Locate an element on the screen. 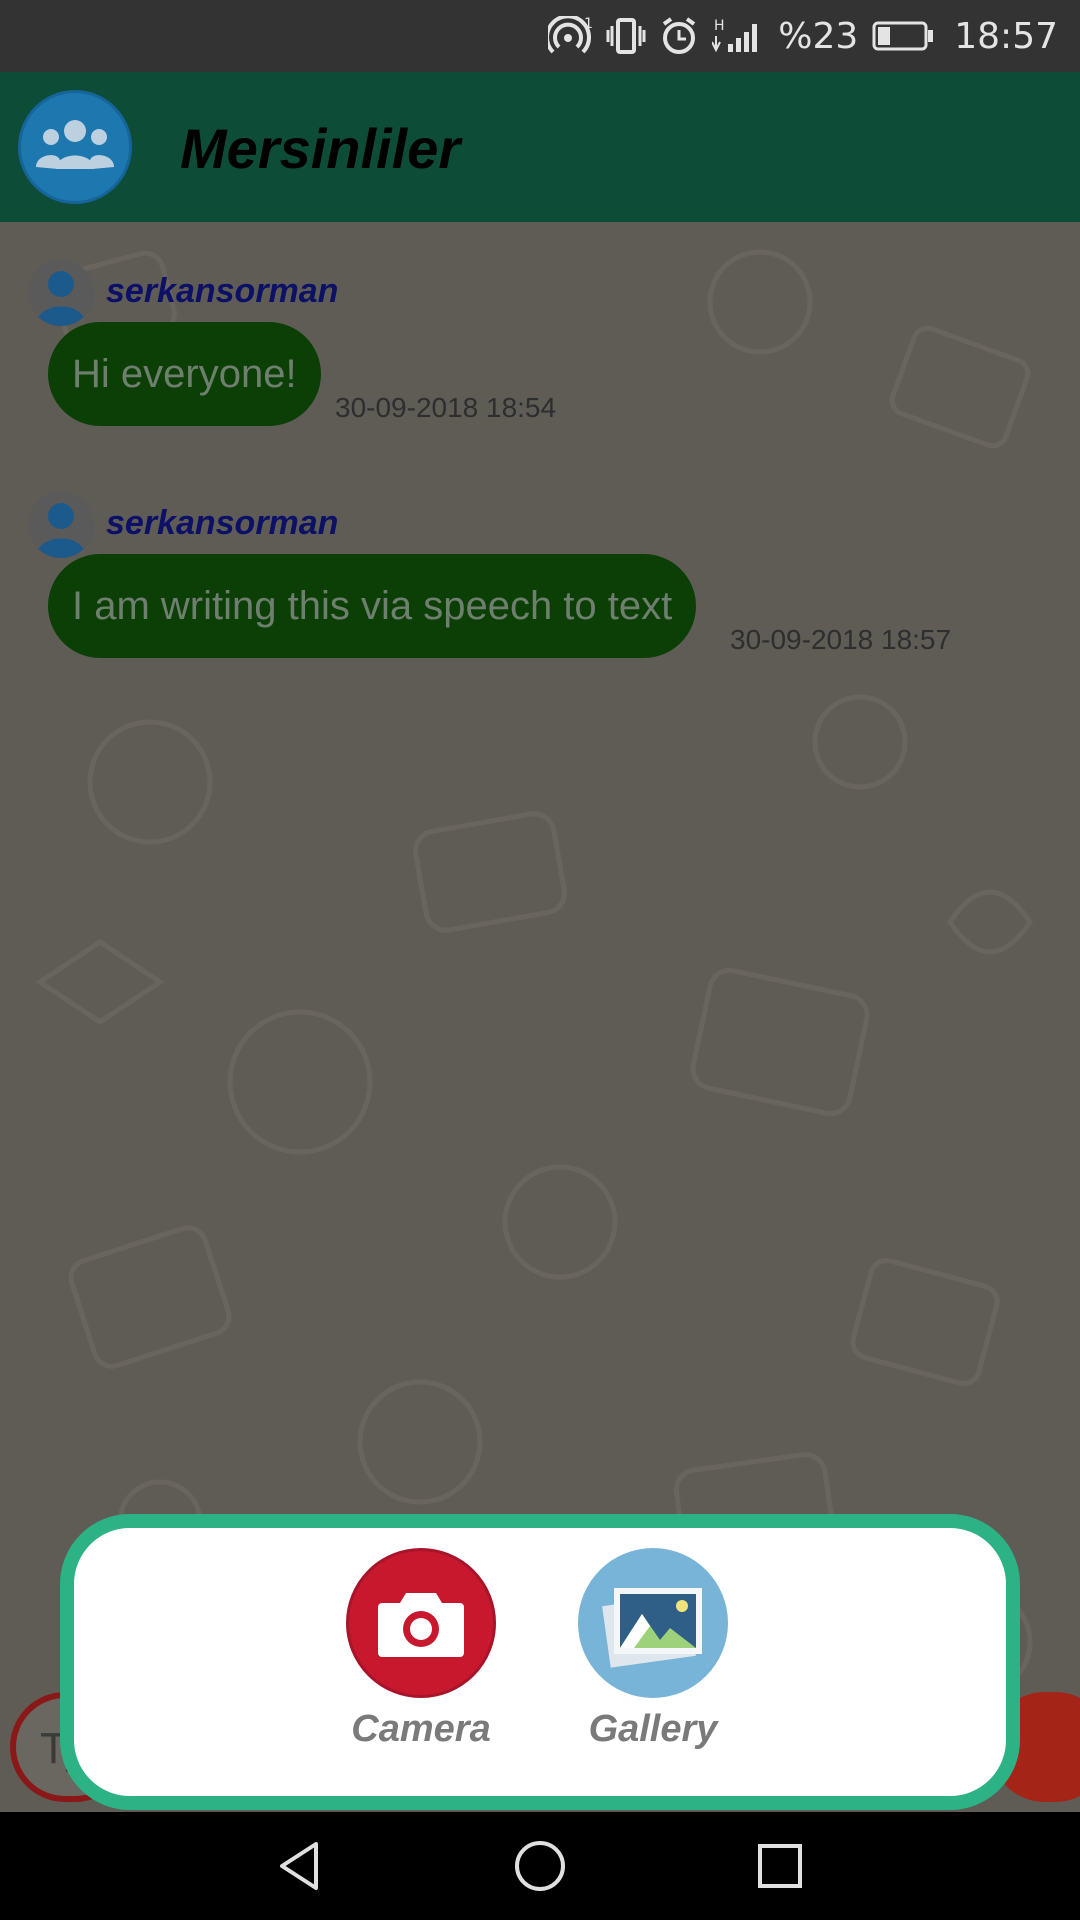 This screenshot has height=1920, width=1080. camera-label: Camera is located at coordinates (421, 1729).